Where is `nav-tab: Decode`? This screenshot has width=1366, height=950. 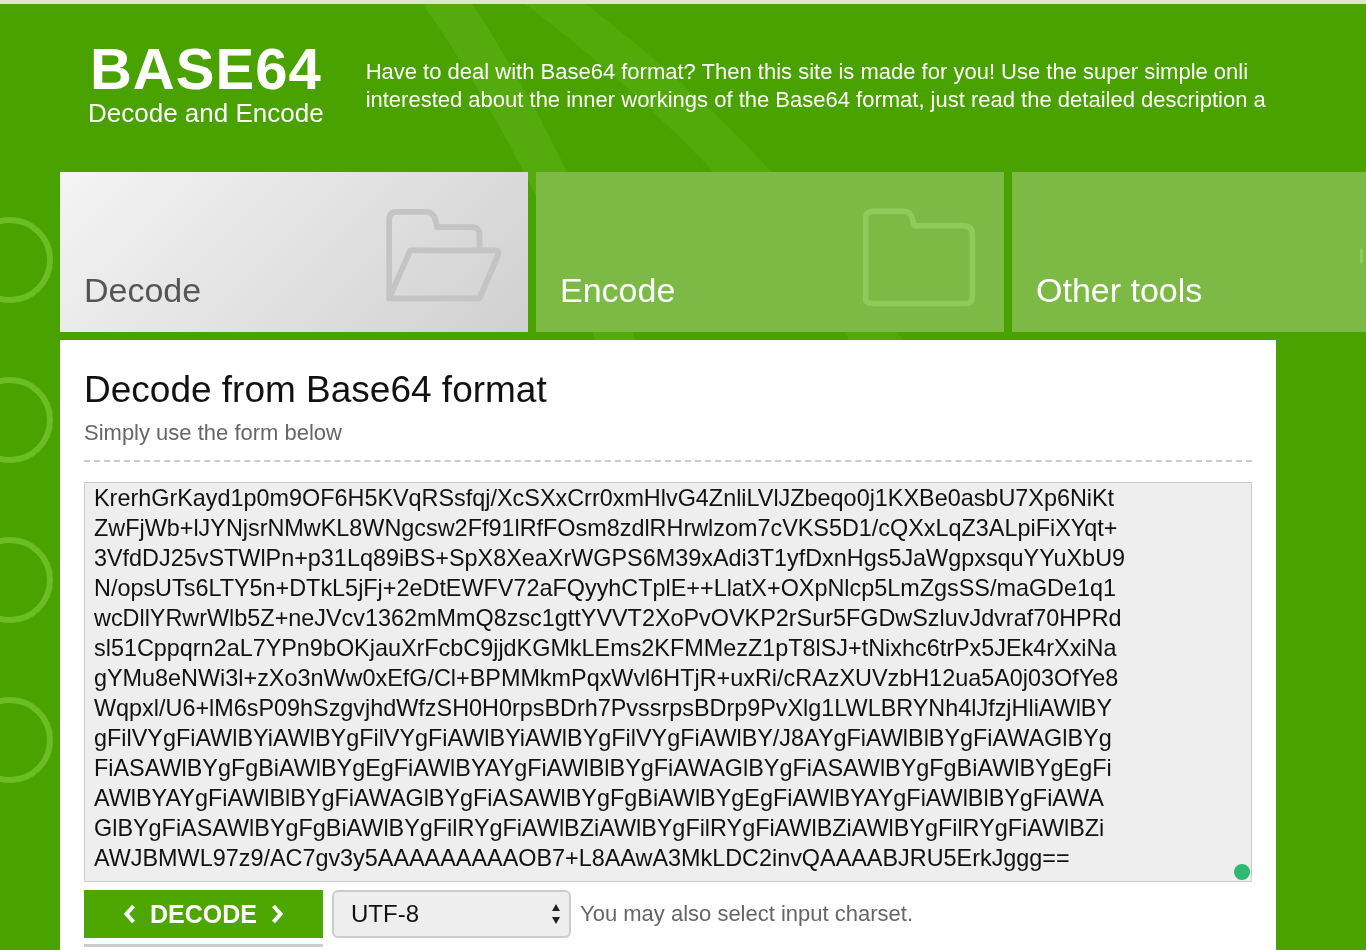 nav-tab: Decode is located at coordinates (294, 252).